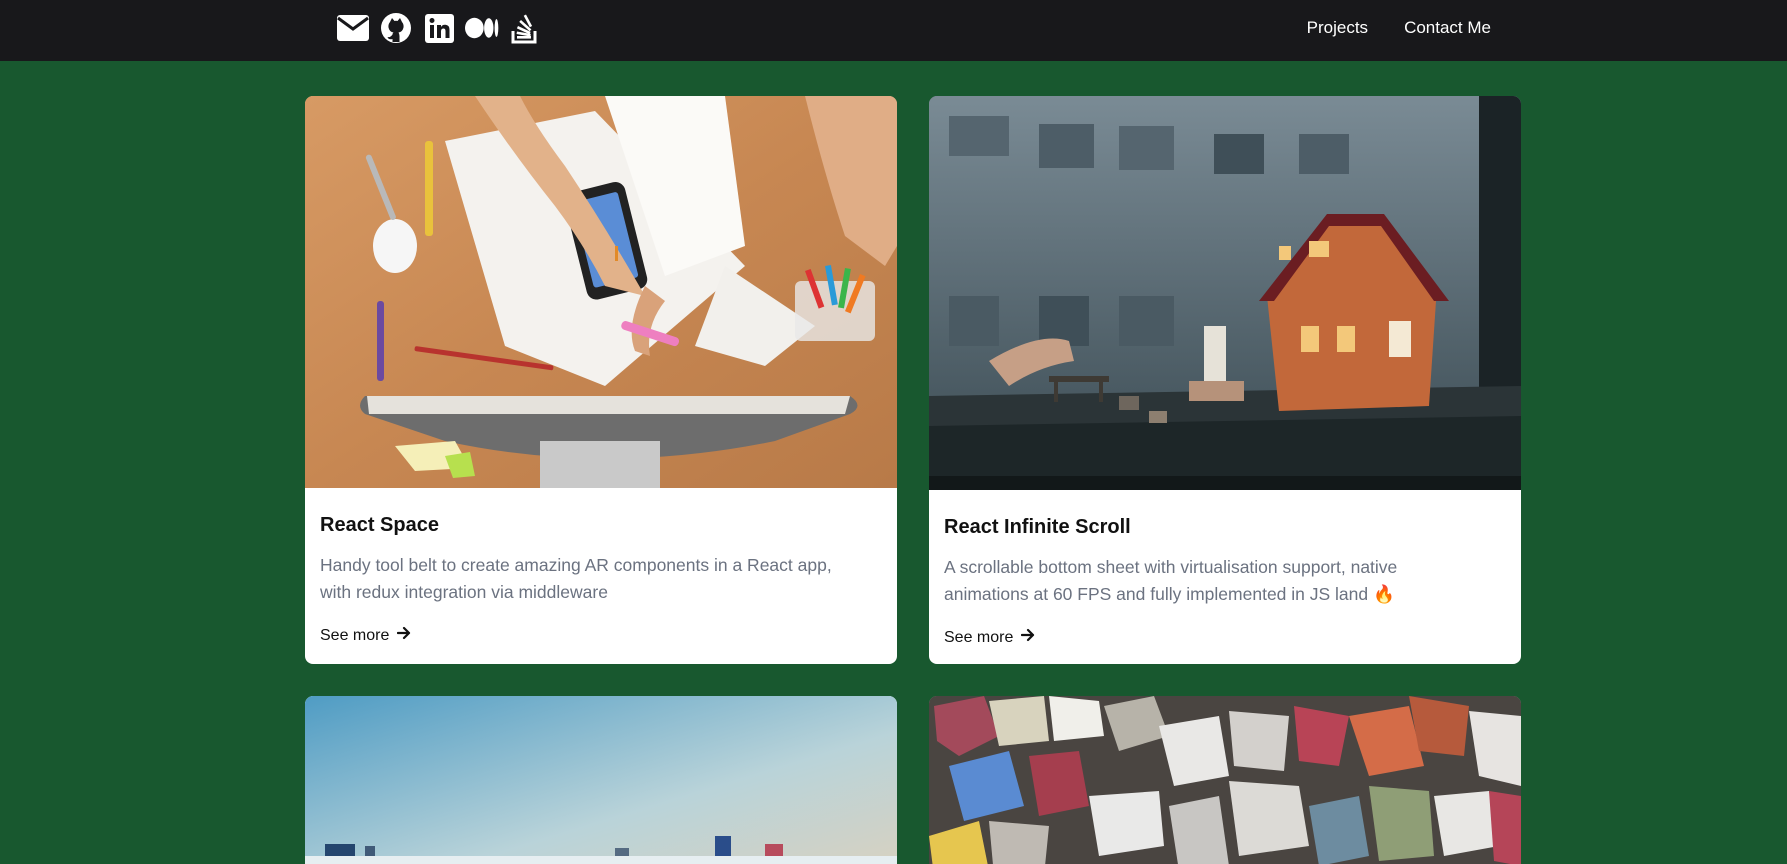 Image resolution: width=1787 pixels, height=864 pixels. I want to click on linkedin-icon, so click(439, 28).